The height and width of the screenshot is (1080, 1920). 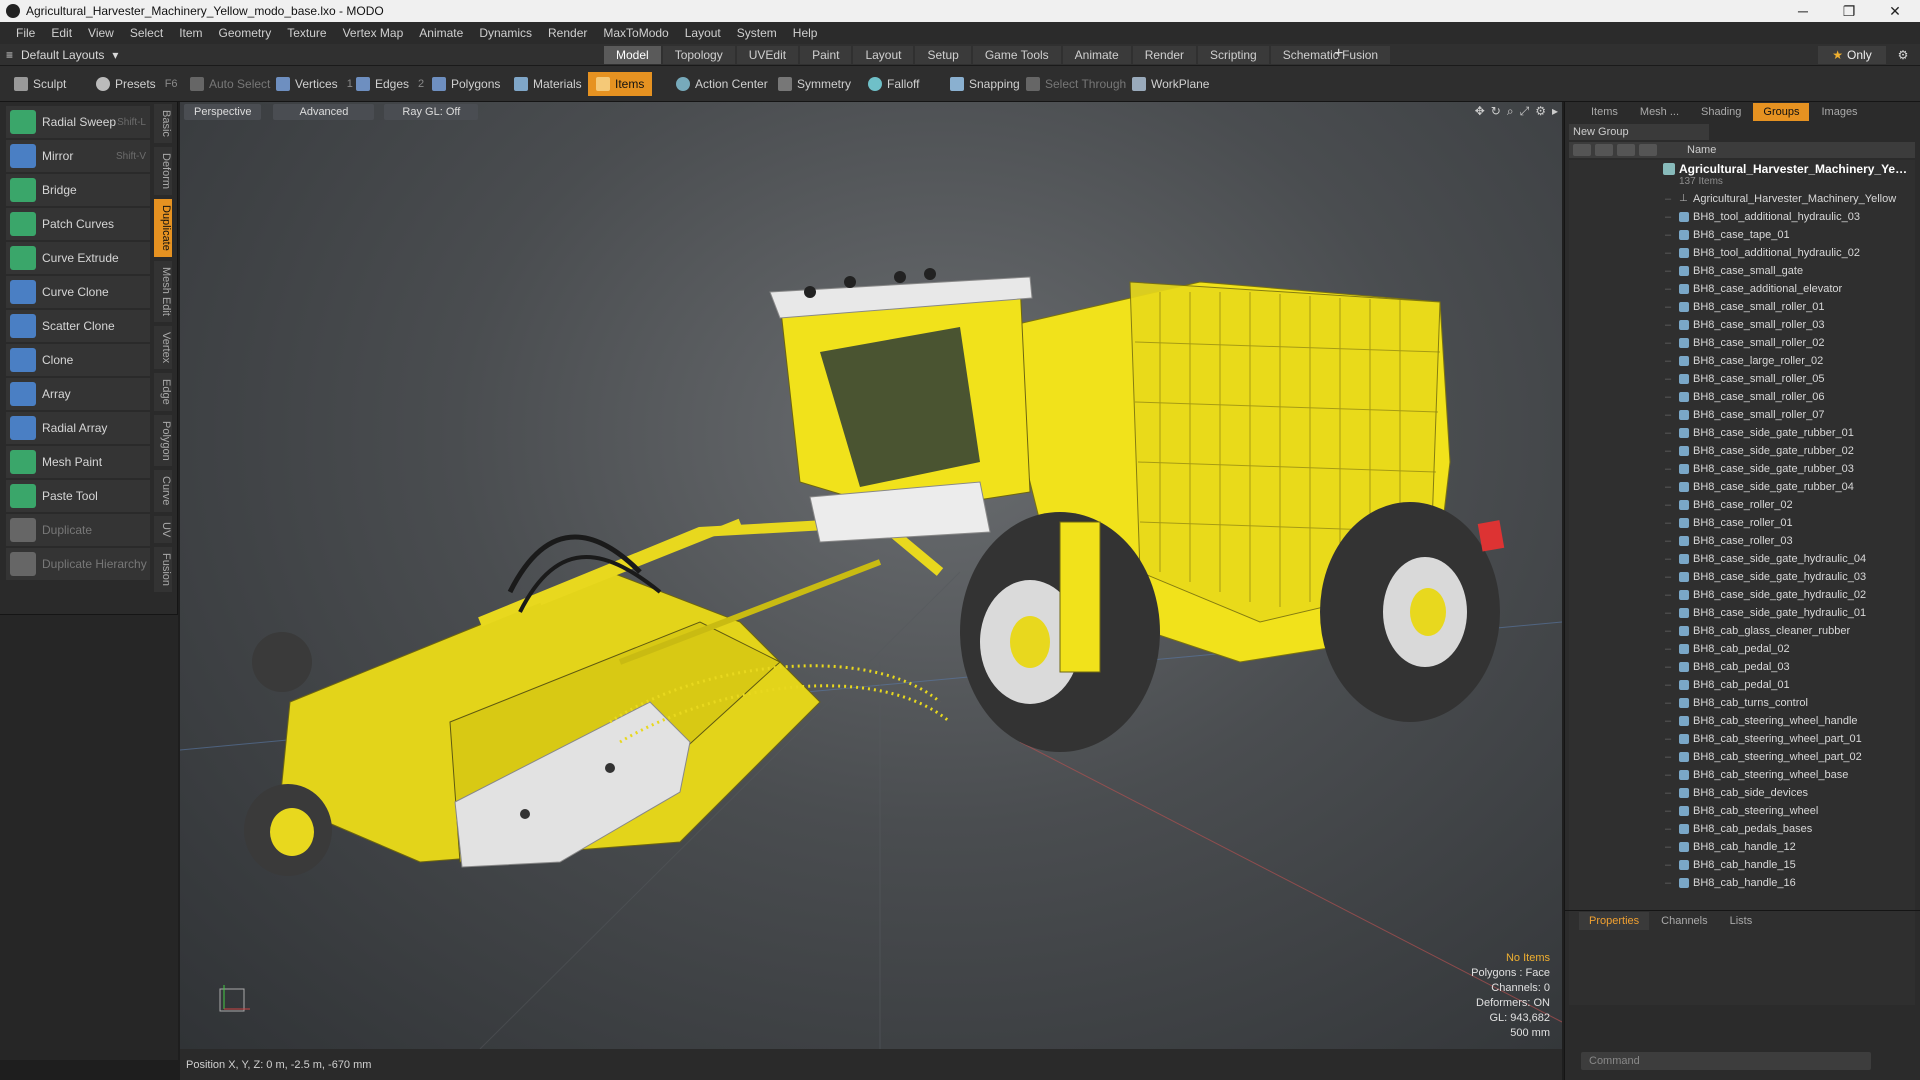 What do you see at coordinates (805, 33) in the screenshot?
I see `menu-help: Help` at bounding box center [805, 33].